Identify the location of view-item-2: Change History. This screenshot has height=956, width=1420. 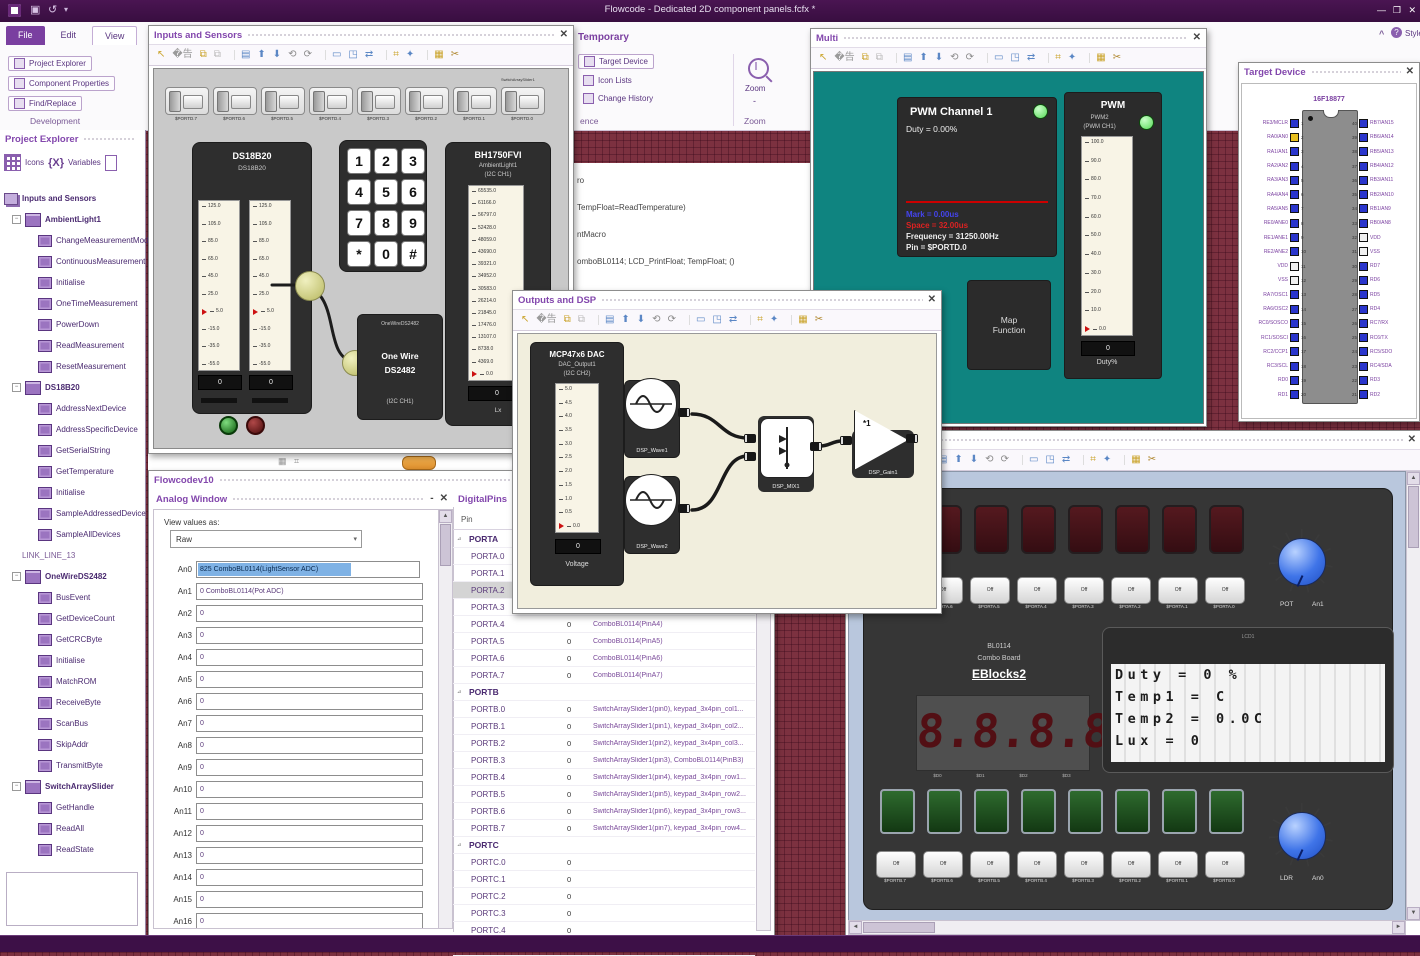
(618, 98).